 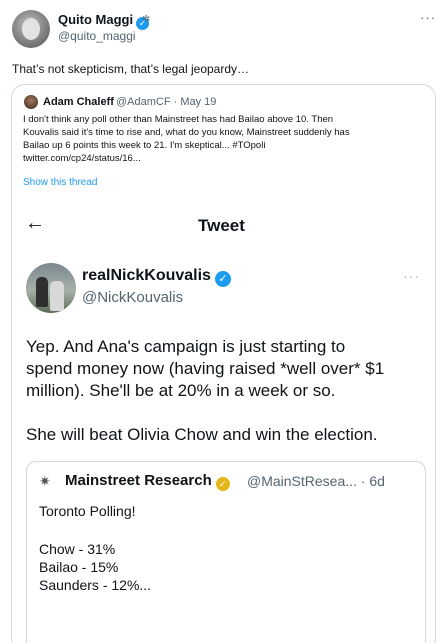 What do you see at coordinates (411, 276) in the screenshot?
I see `more-icon: ···` at bounding box center [411, 276].